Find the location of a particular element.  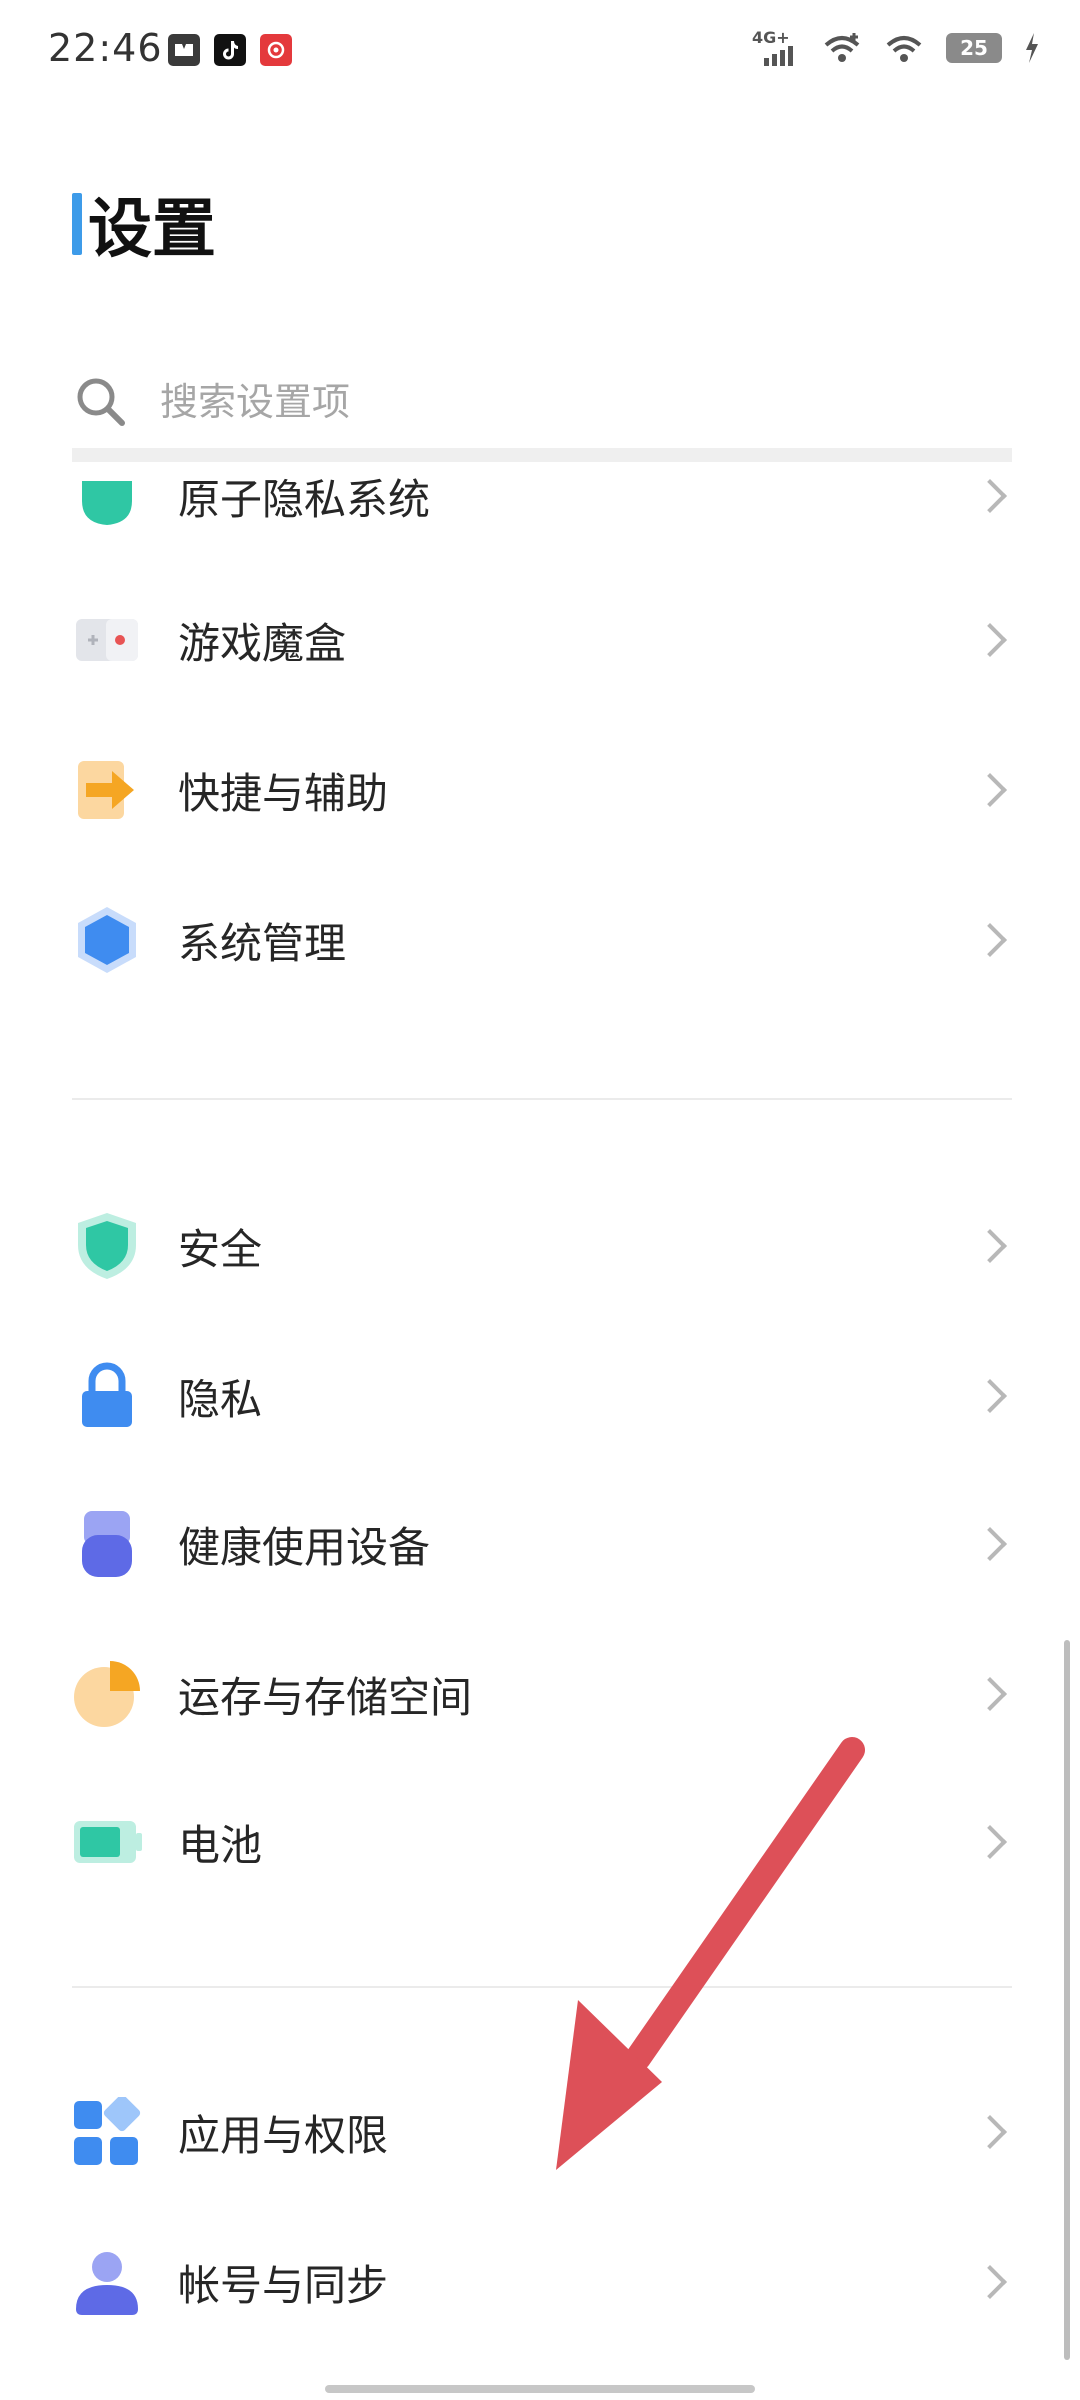

cellular-signal-icon: 4G+ is located at coordinates (776, 47).